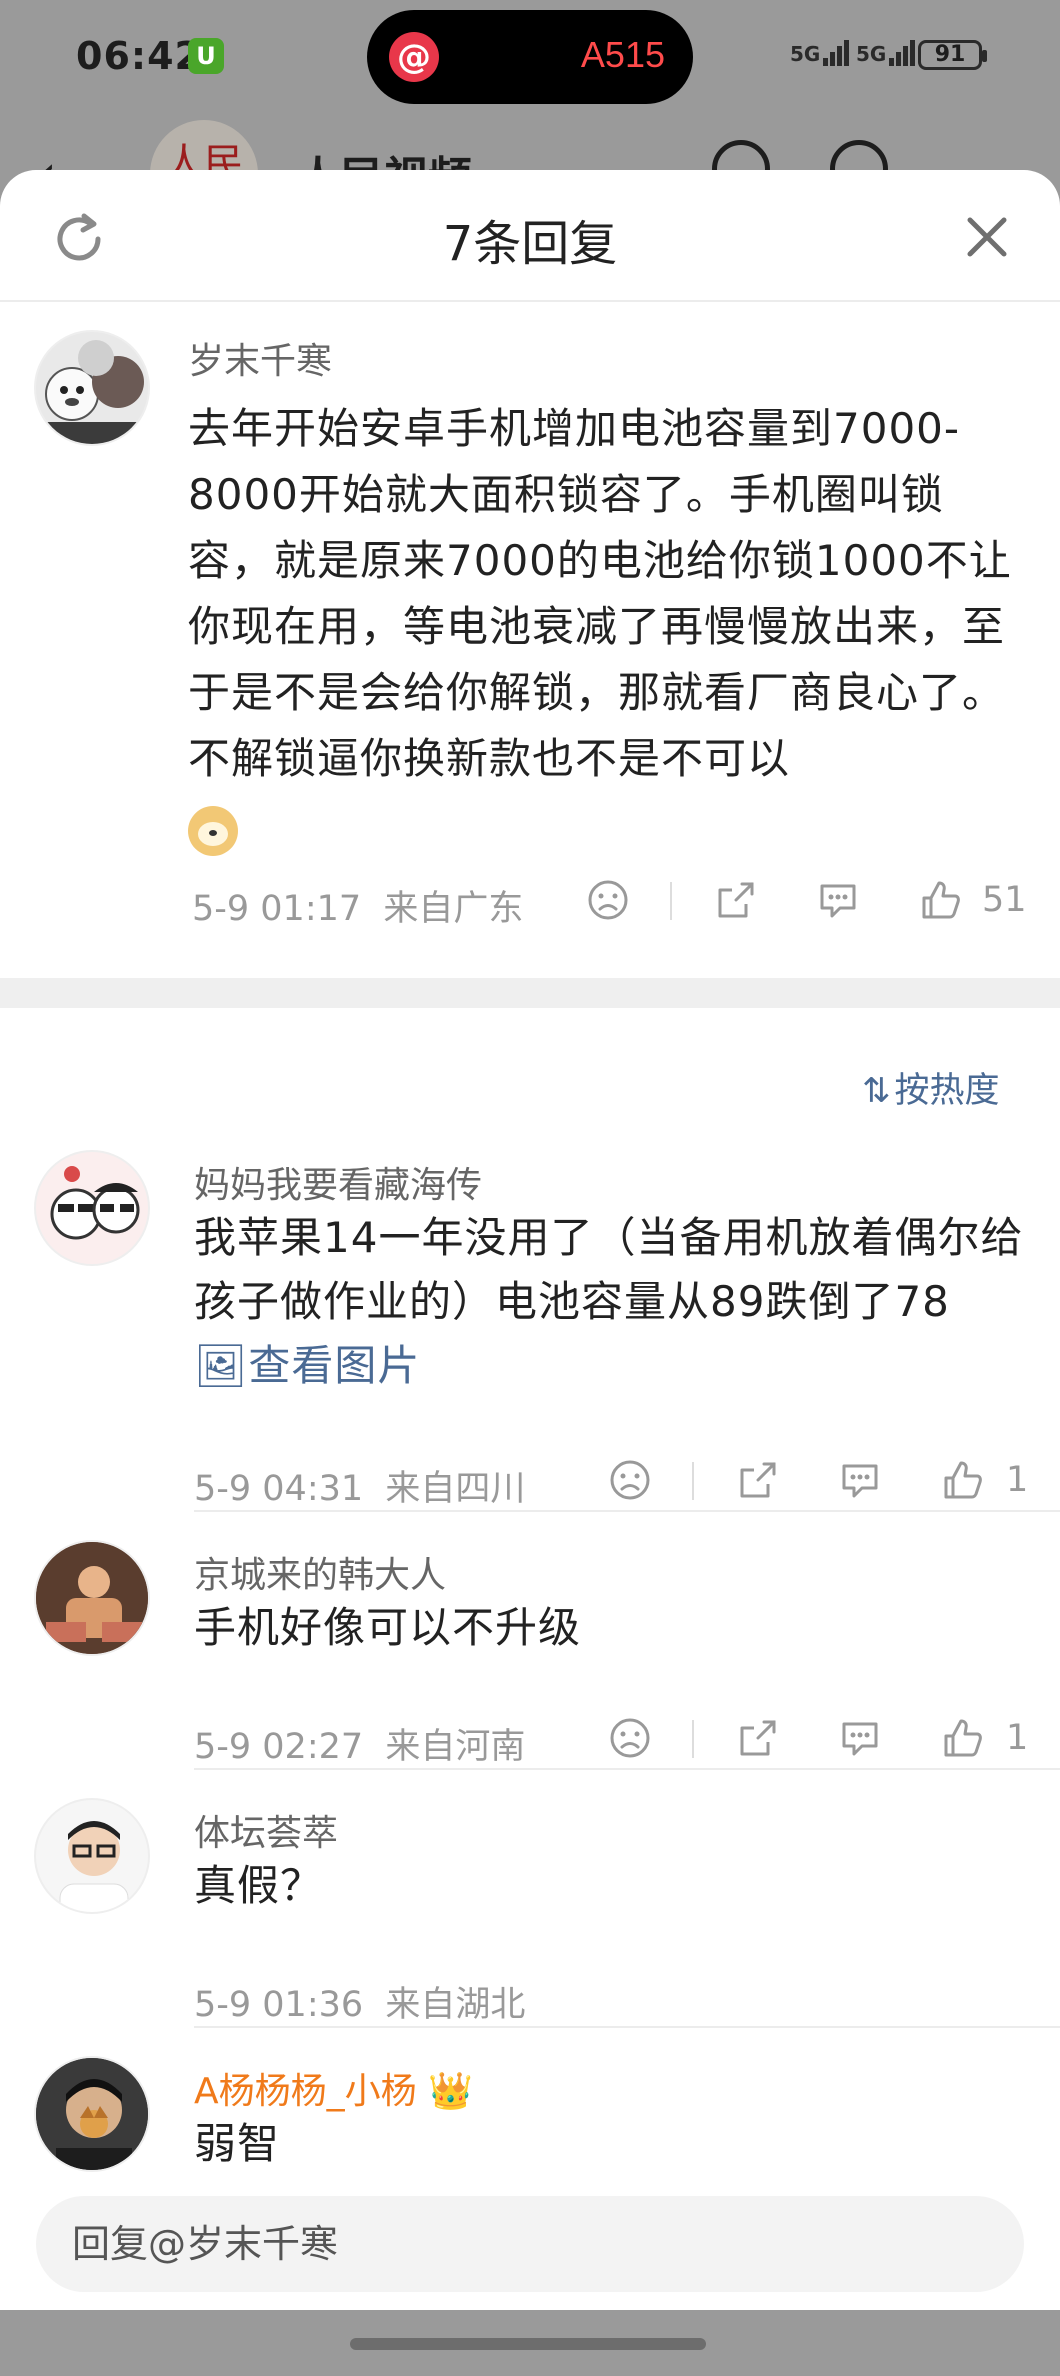  I want to click on sort-by-heat-button: ⇅ 按热度, so click(931, 1087).